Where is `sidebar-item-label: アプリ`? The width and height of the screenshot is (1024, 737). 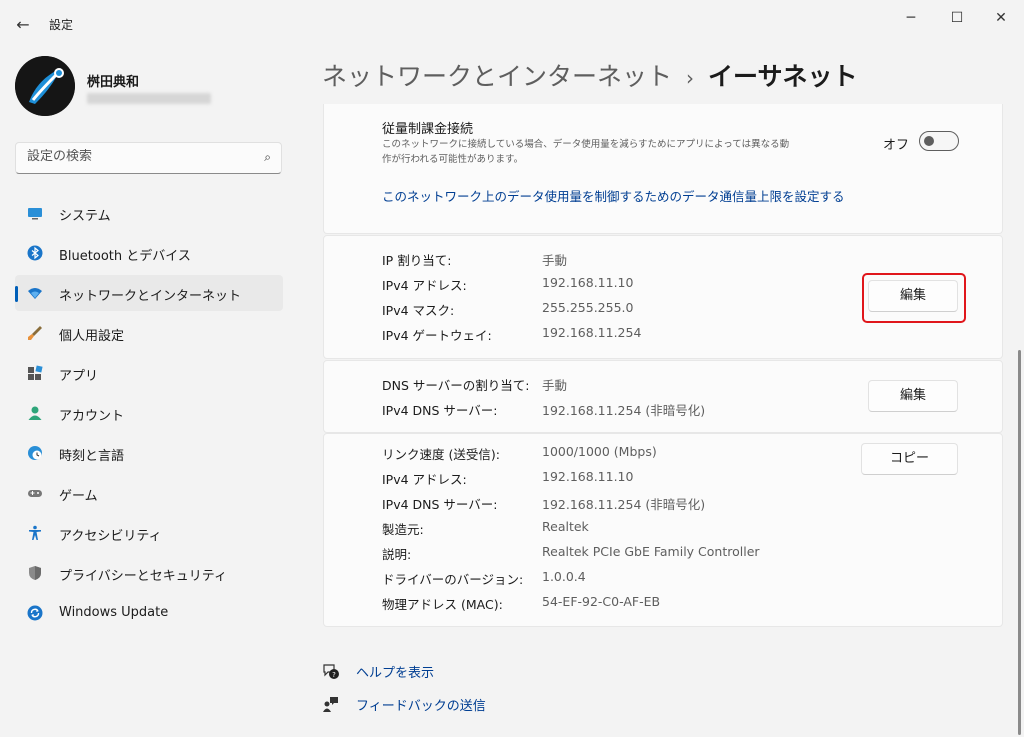
sidebar-item-label: アプリ is located at coordinates (79, 376).